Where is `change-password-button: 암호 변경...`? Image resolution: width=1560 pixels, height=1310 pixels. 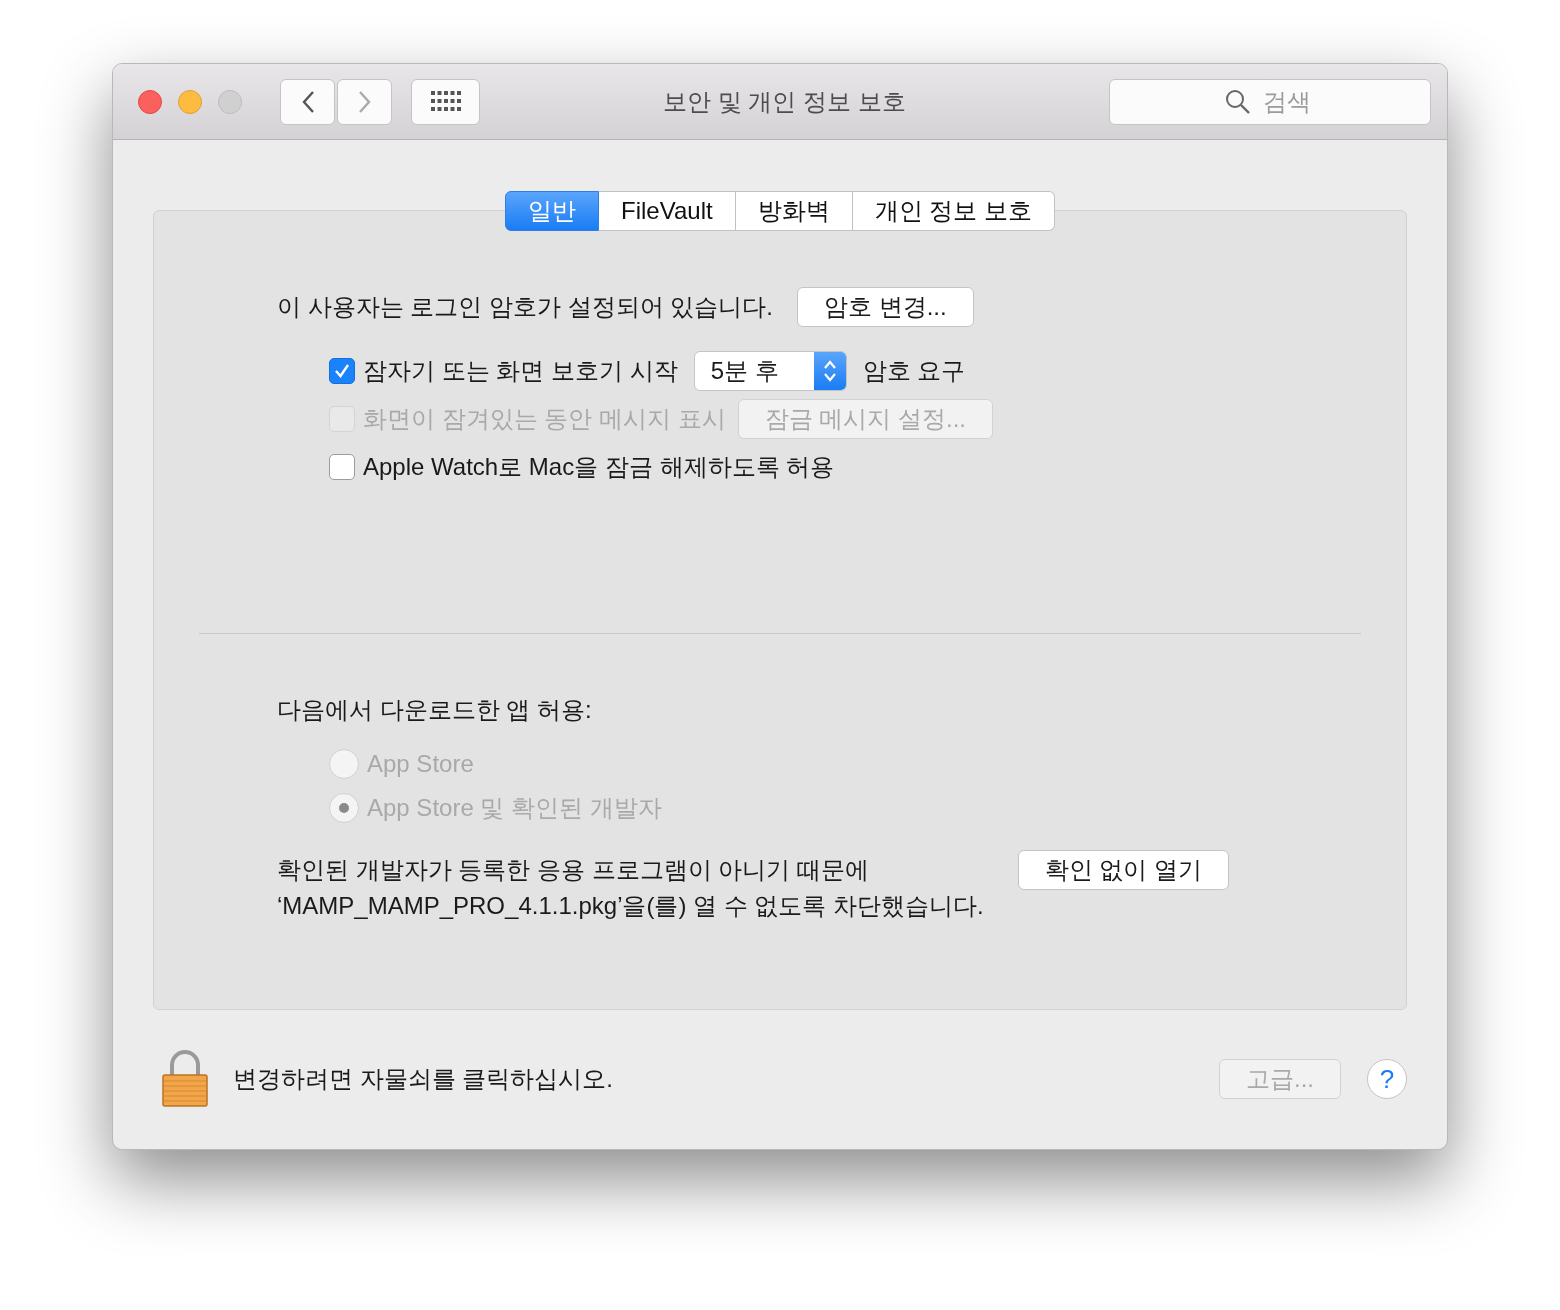 change-password-button: 암호 변경... is located at coordinates (885, 307).